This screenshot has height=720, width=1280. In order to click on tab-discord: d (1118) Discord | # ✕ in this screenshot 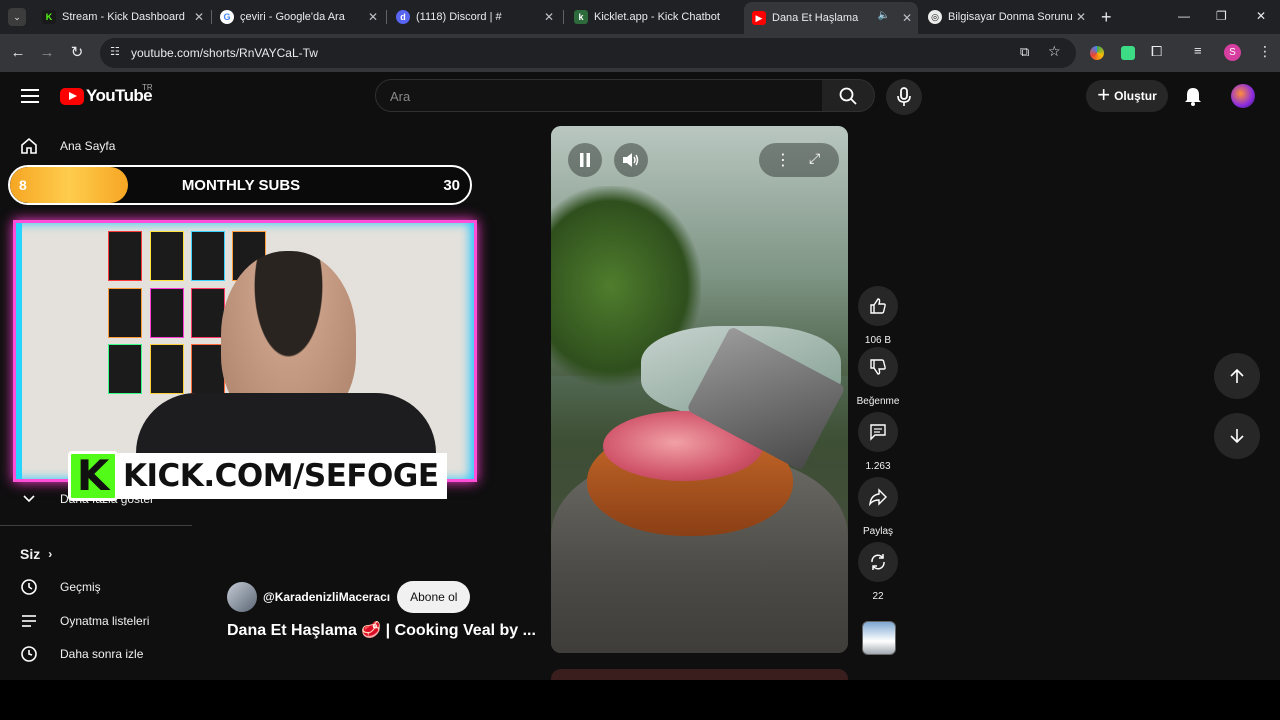, I will do `click(474, 17)`.